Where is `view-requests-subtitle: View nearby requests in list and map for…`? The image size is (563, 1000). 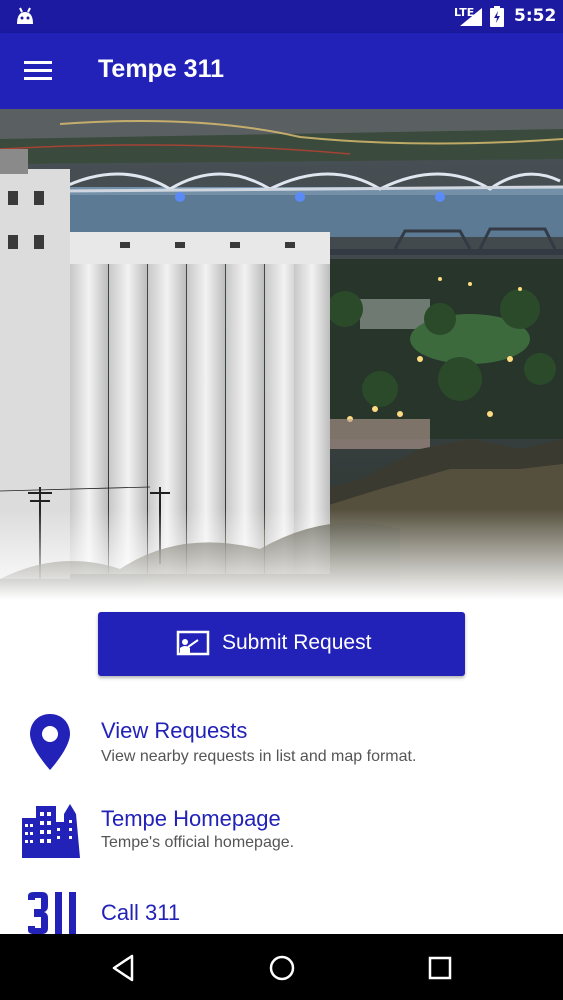
view-requests-subtitle: View nearby requests in list and map for… is located at coordinates (259, 756).